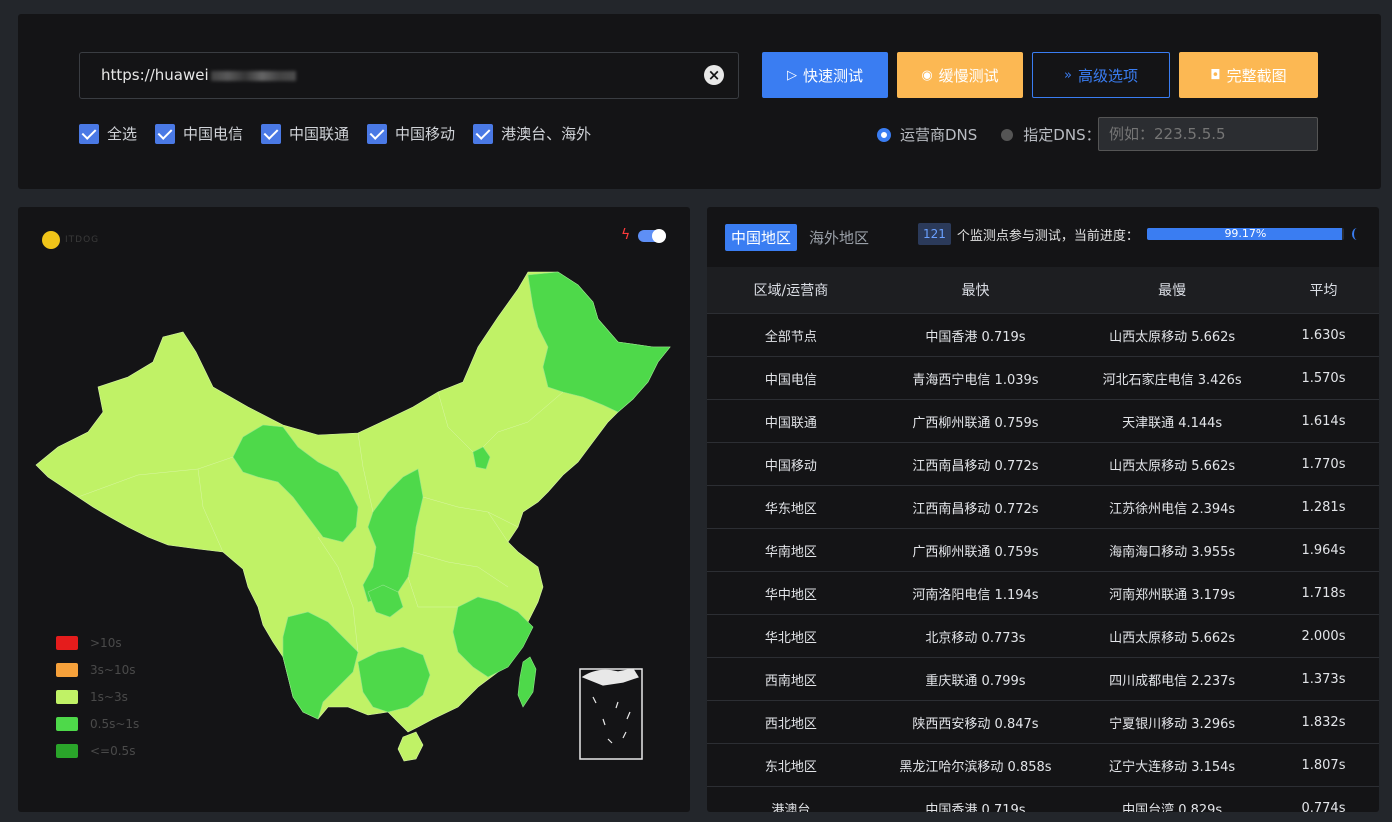 The width and height of the screenshot is (1392, 822). Describe the element at coordinates (409, 75) in the screenshot. I see `url-input: https://huawei ×` at that location.